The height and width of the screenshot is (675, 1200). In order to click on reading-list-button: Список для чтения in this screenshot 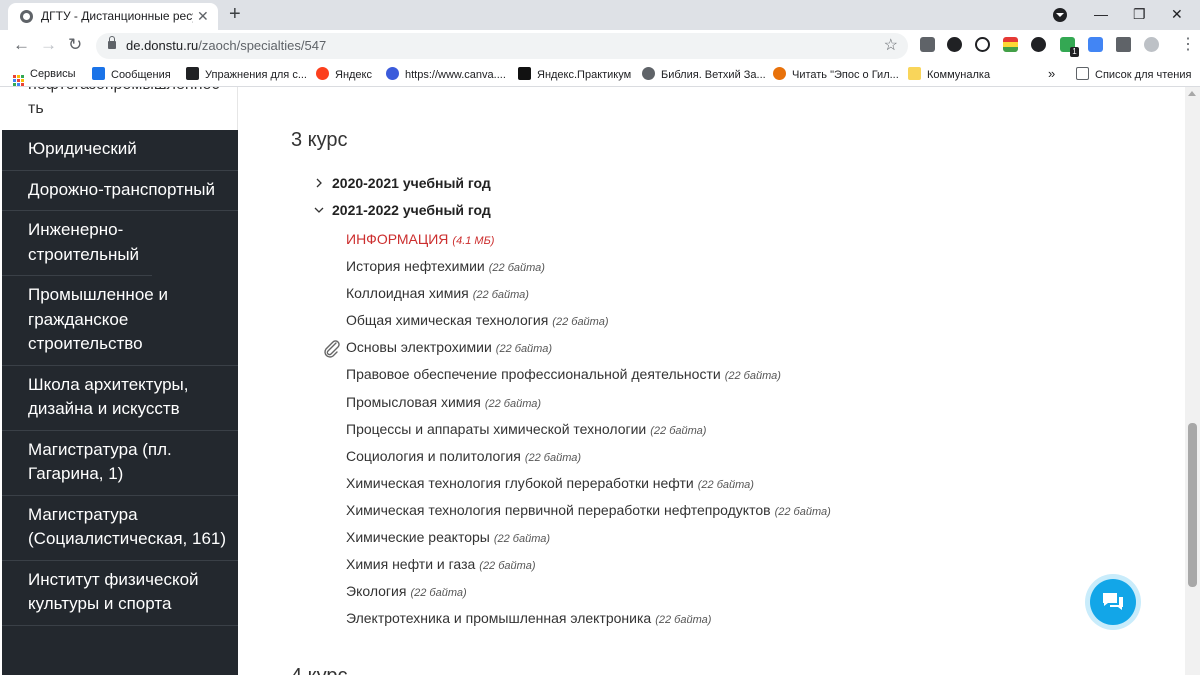, I will do `click(1133, 75)`.